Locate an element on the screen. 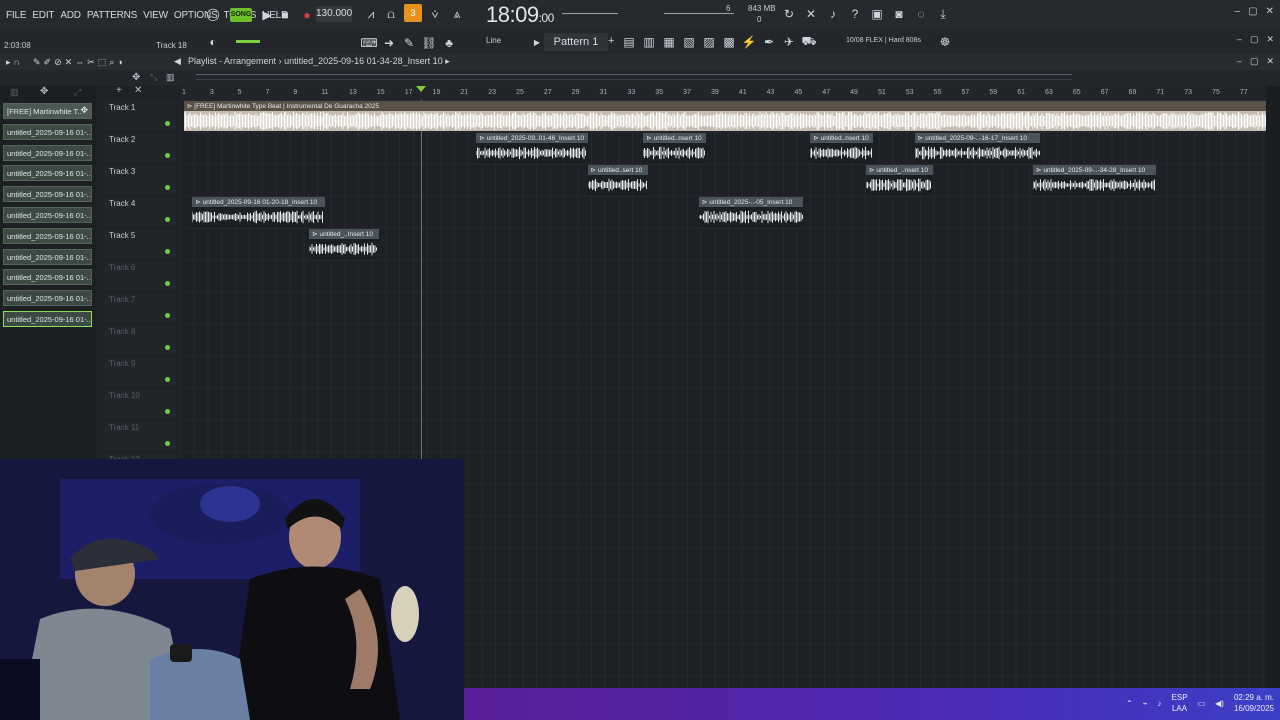  network-icon: ⌁ is located at coordinates (1145, 703).